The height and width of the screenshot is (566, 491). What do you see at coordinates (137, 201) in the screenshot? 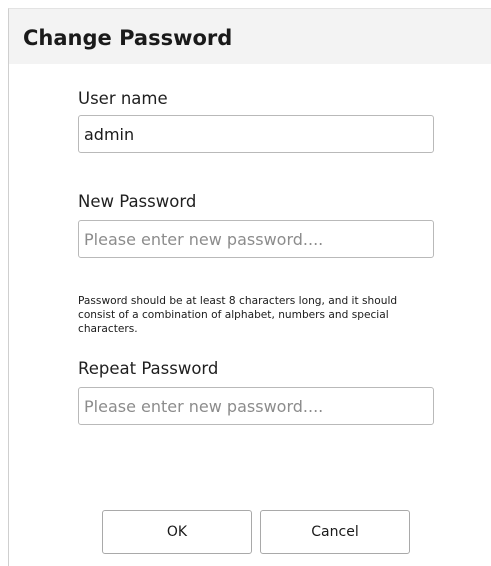
I see `new-password-label: New Password` at bounding box center [137, 201].